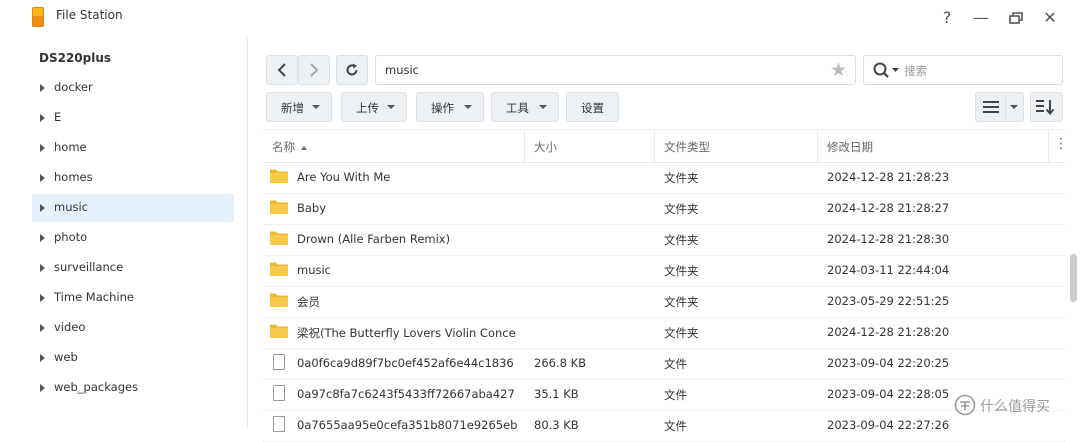 This screenshot has width=1080, height=442. Describe the element at coordinates (292, 108) in the screenshot. I see `create-label: 新增` at that location.